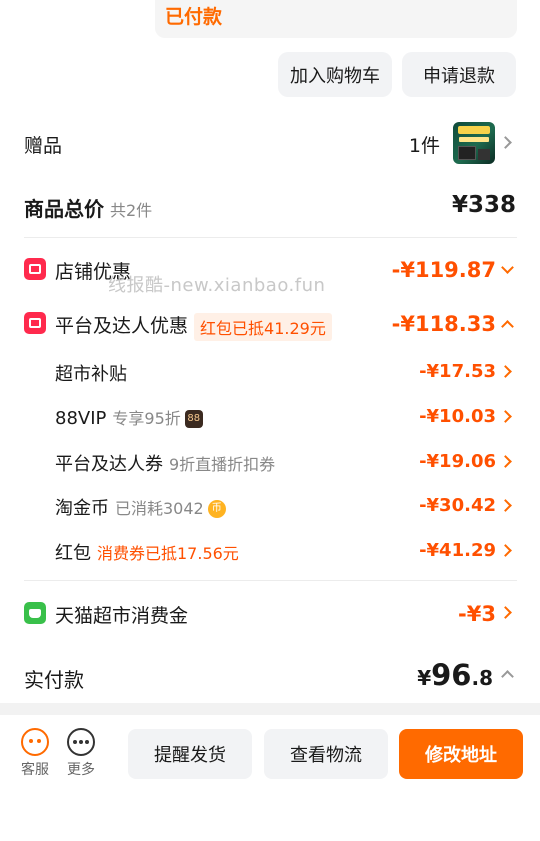 This screenshot has height=841, width=540. Describe the element at coordinates (43, 146) in the screenshot. I see `gift-label: 赠品` at that location.